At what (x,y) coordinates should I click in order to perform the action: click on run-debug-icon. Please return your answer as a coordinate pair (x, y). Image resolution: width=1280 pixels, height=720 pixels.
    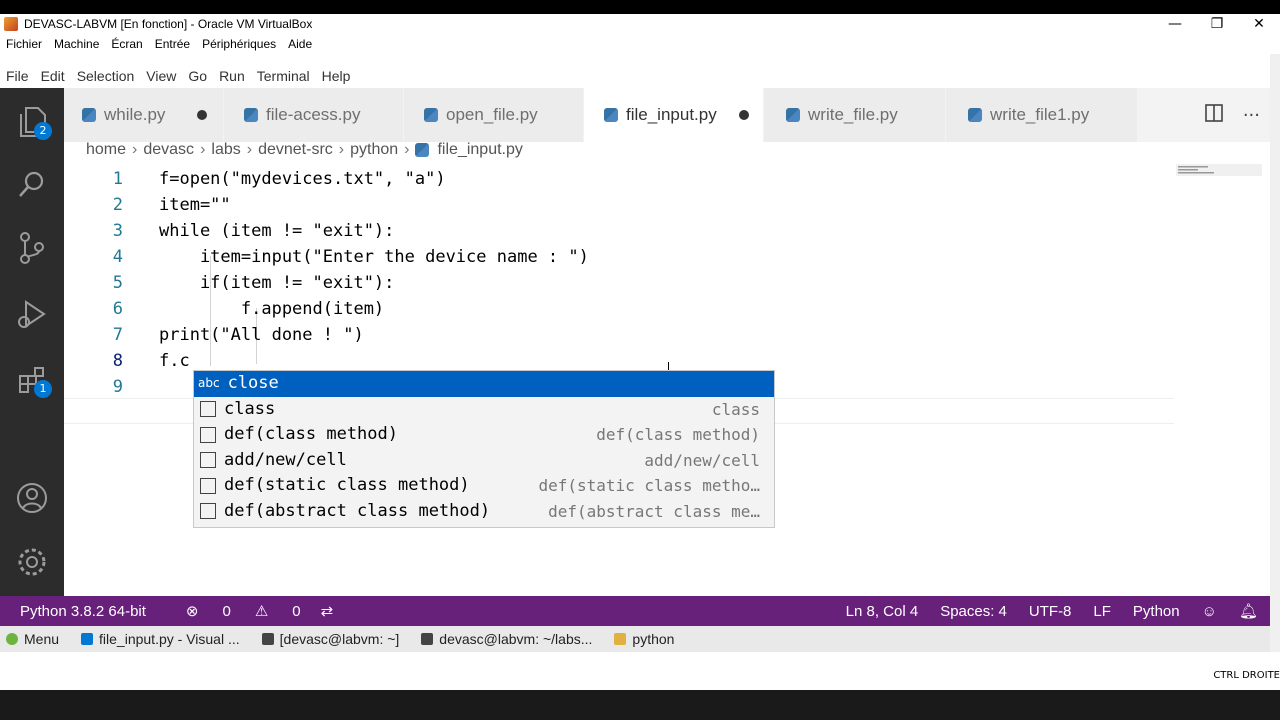
    Looking at the image, I should click on (32, 314).